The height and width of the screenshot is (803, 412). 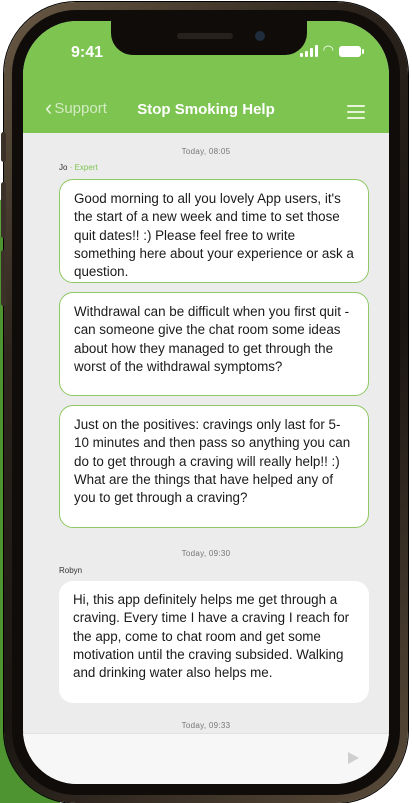 I want to click on notch, so click(x=209, y=38).